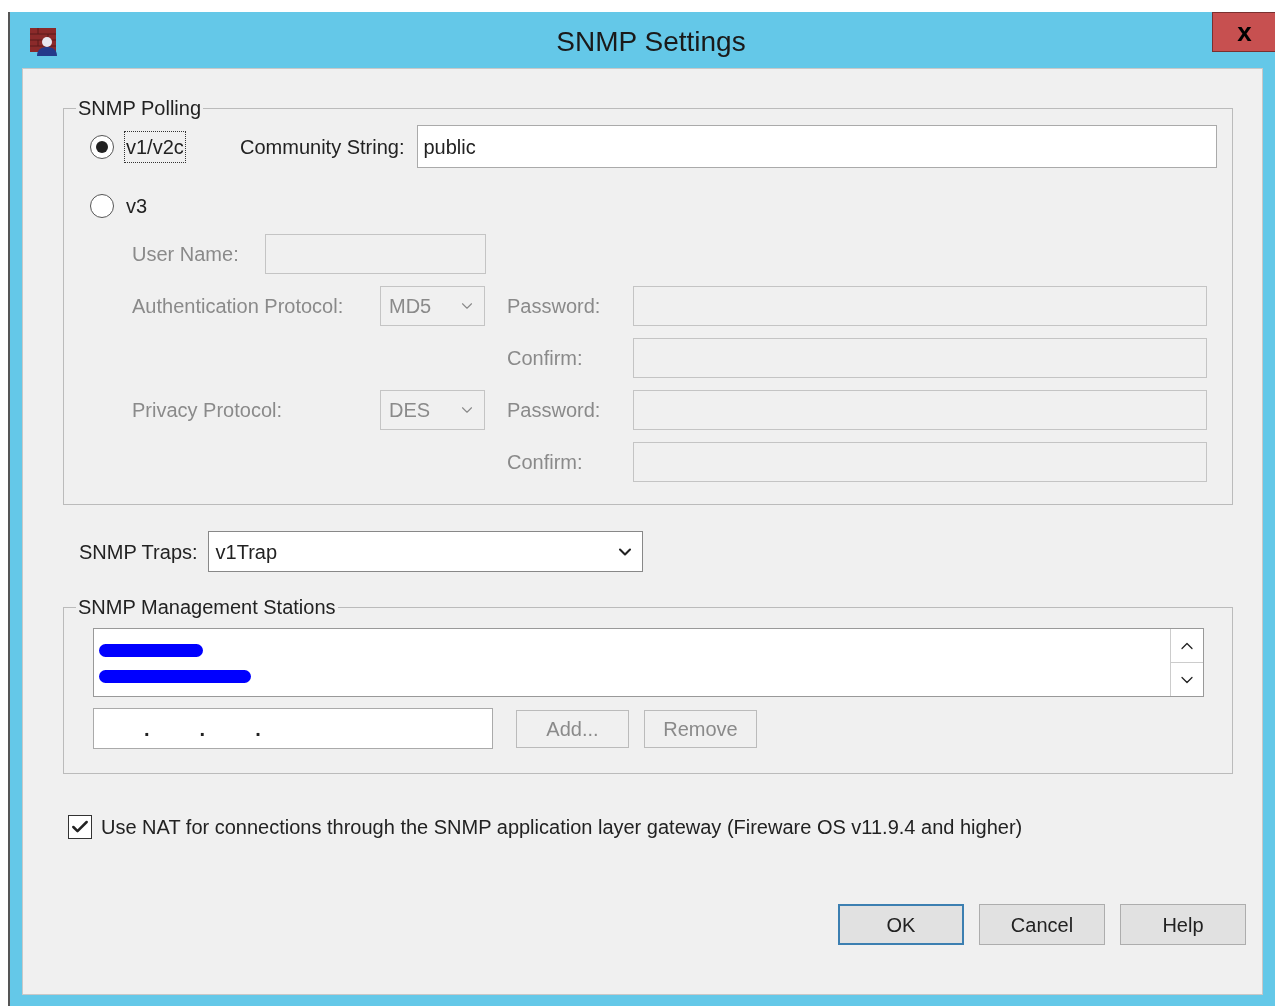 The height and width of the screenshot is (1006, 1275). What do you see at coordinates (322, 147) in the screenshot?
I see `field-label: Community String:` at bounding box center [322, 147].